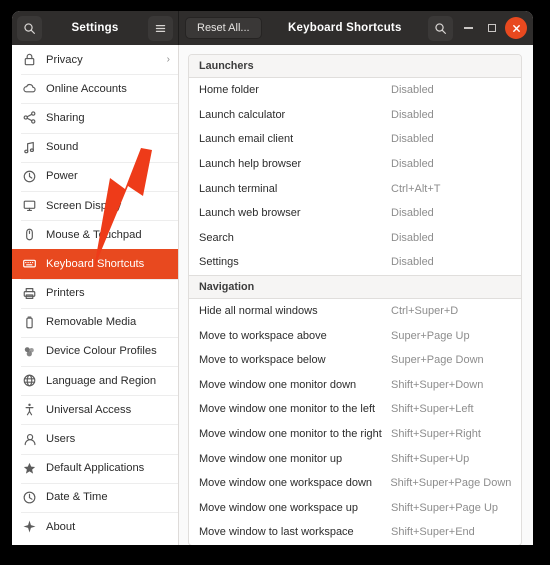 The image size is (550, 565). What do you see at coordinates (271, 458) in the screenshot?
I see `shortcut-name: Move window one monitor up` at bounding box center [271, 458].